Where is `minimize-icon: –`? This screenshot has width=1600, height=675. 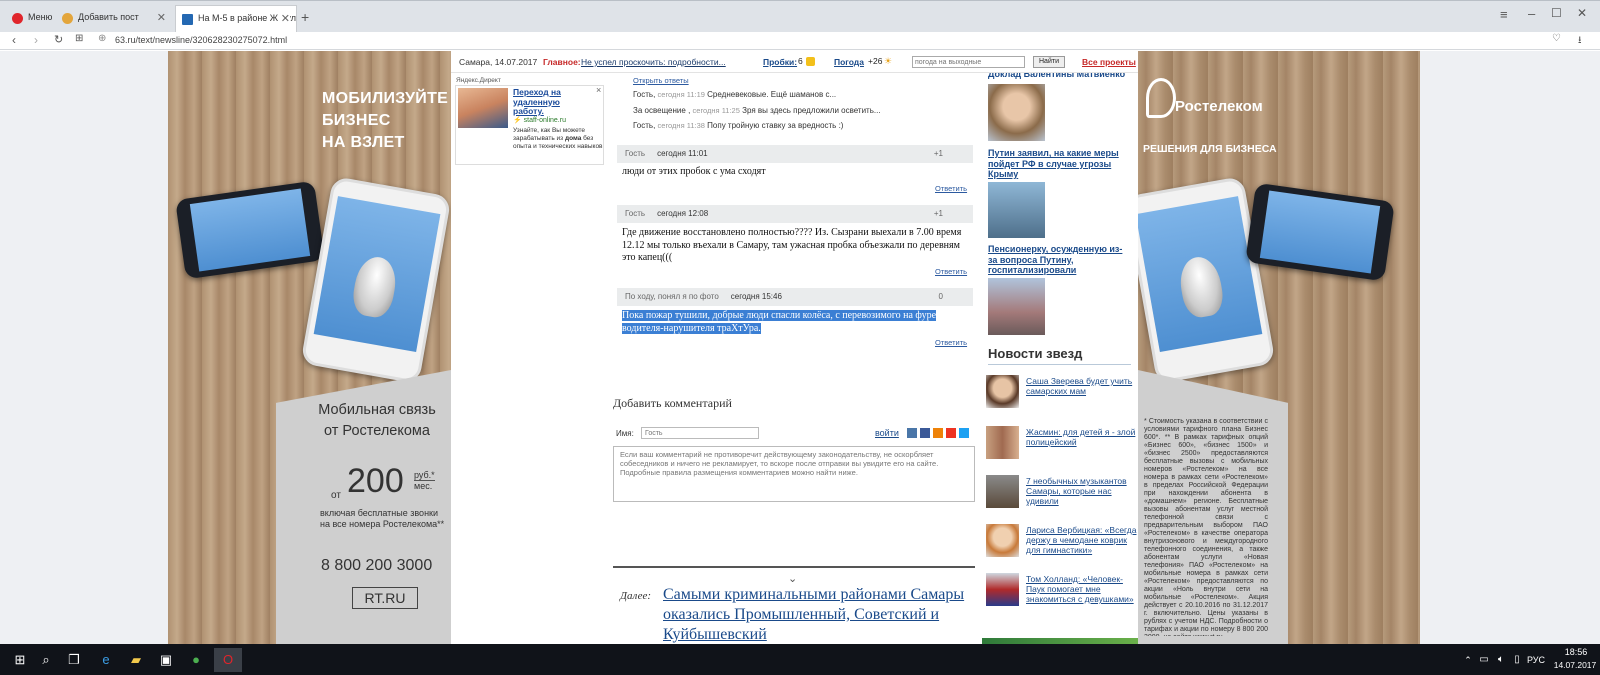 minimize-icon: – is located at coordinates (1531, 13).